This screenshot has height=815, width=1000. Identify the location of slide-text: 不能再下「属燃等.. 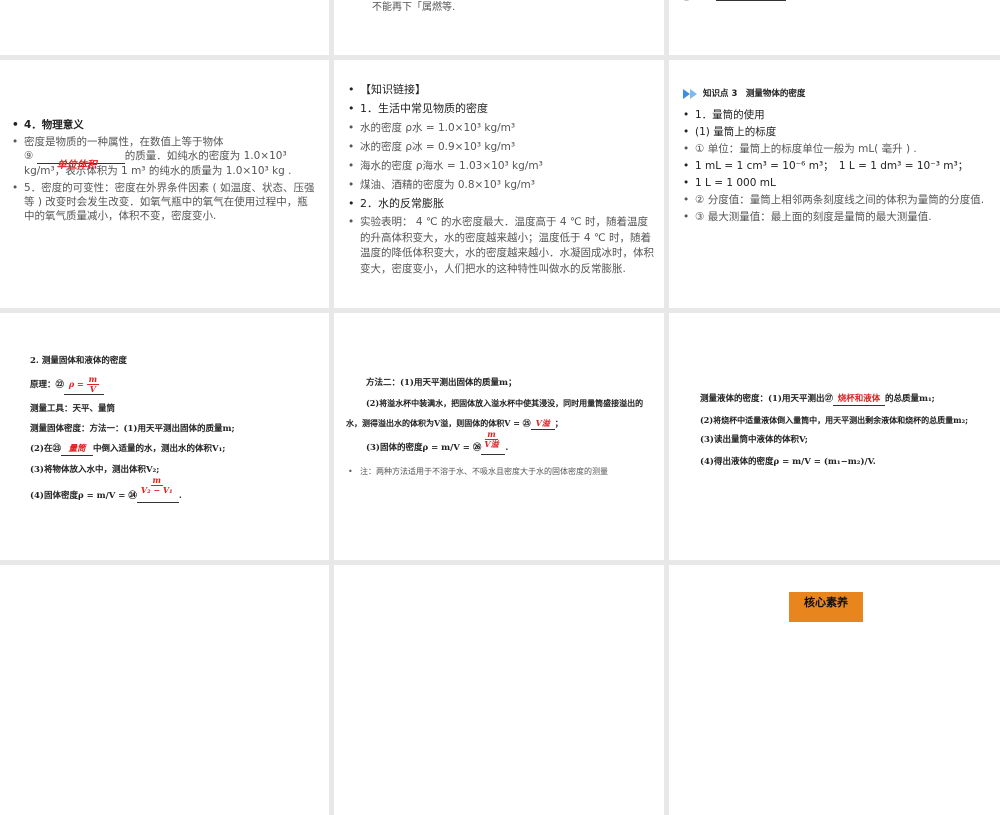
(414, 7).